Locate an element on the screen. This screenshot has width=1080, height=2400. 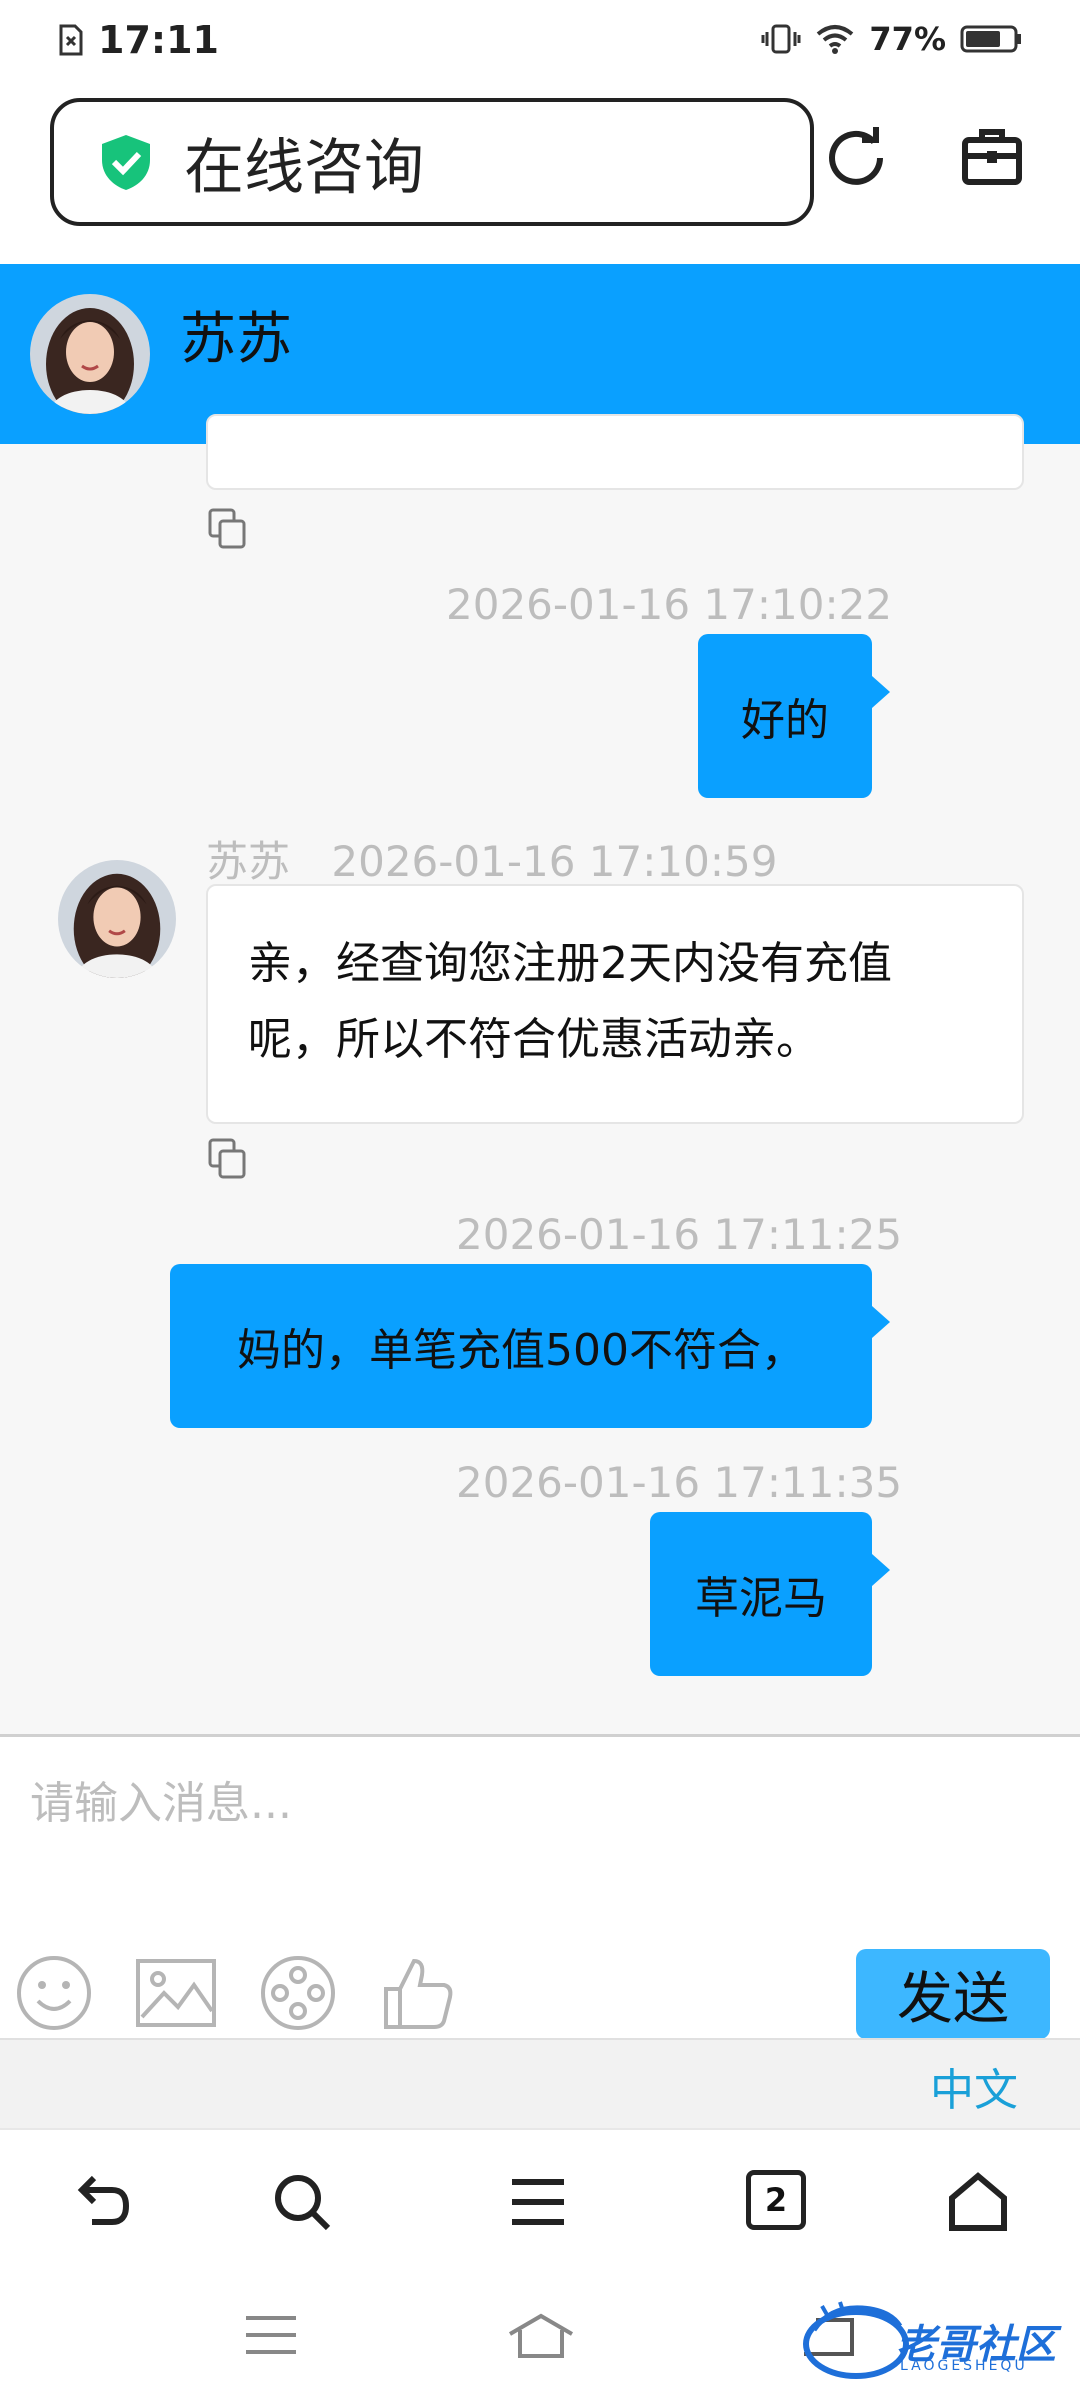
menu-icon is located at coordinates (538, 2202).